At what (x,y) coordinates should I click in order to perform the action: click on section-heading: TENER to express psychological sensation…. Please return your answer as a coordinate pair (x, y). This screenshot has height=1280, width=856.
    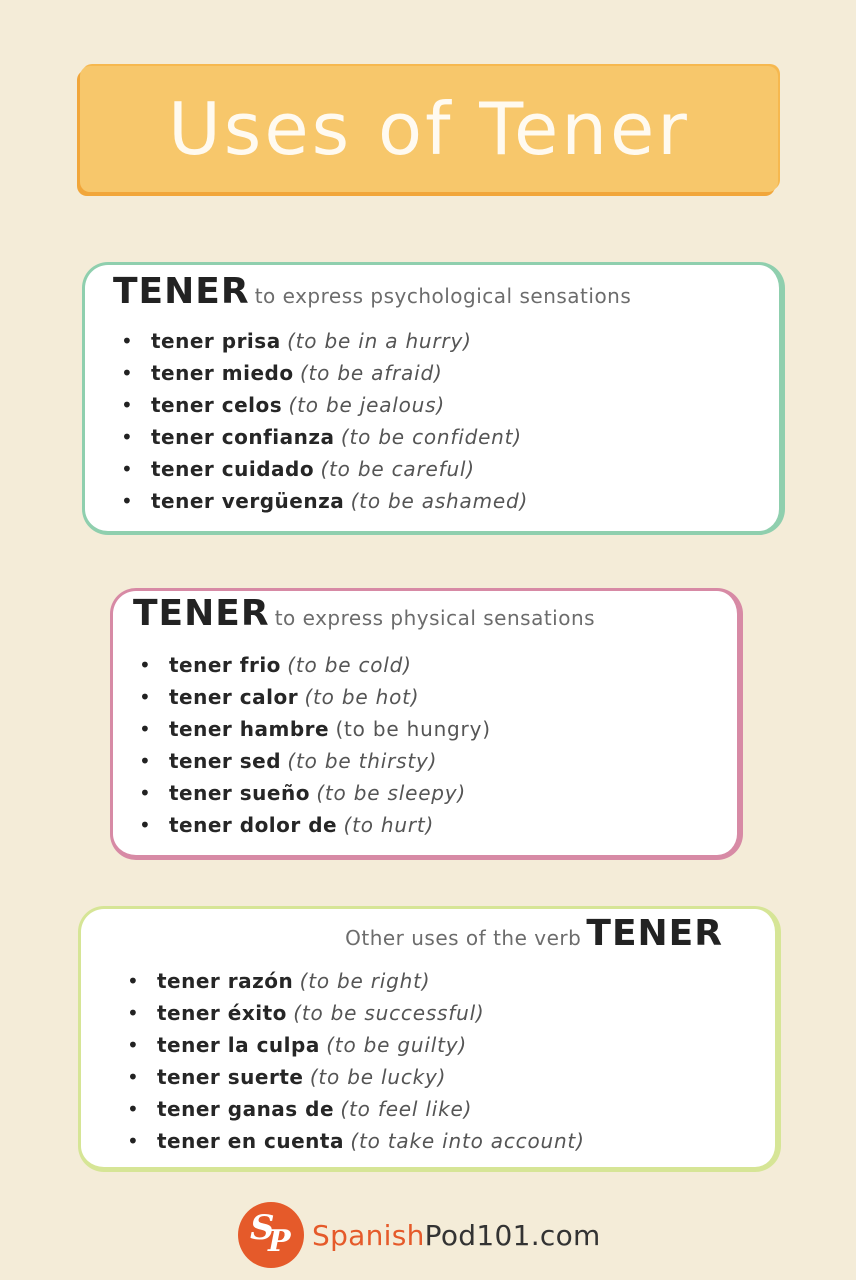
    Looking at the image, I should click on (372, 291).